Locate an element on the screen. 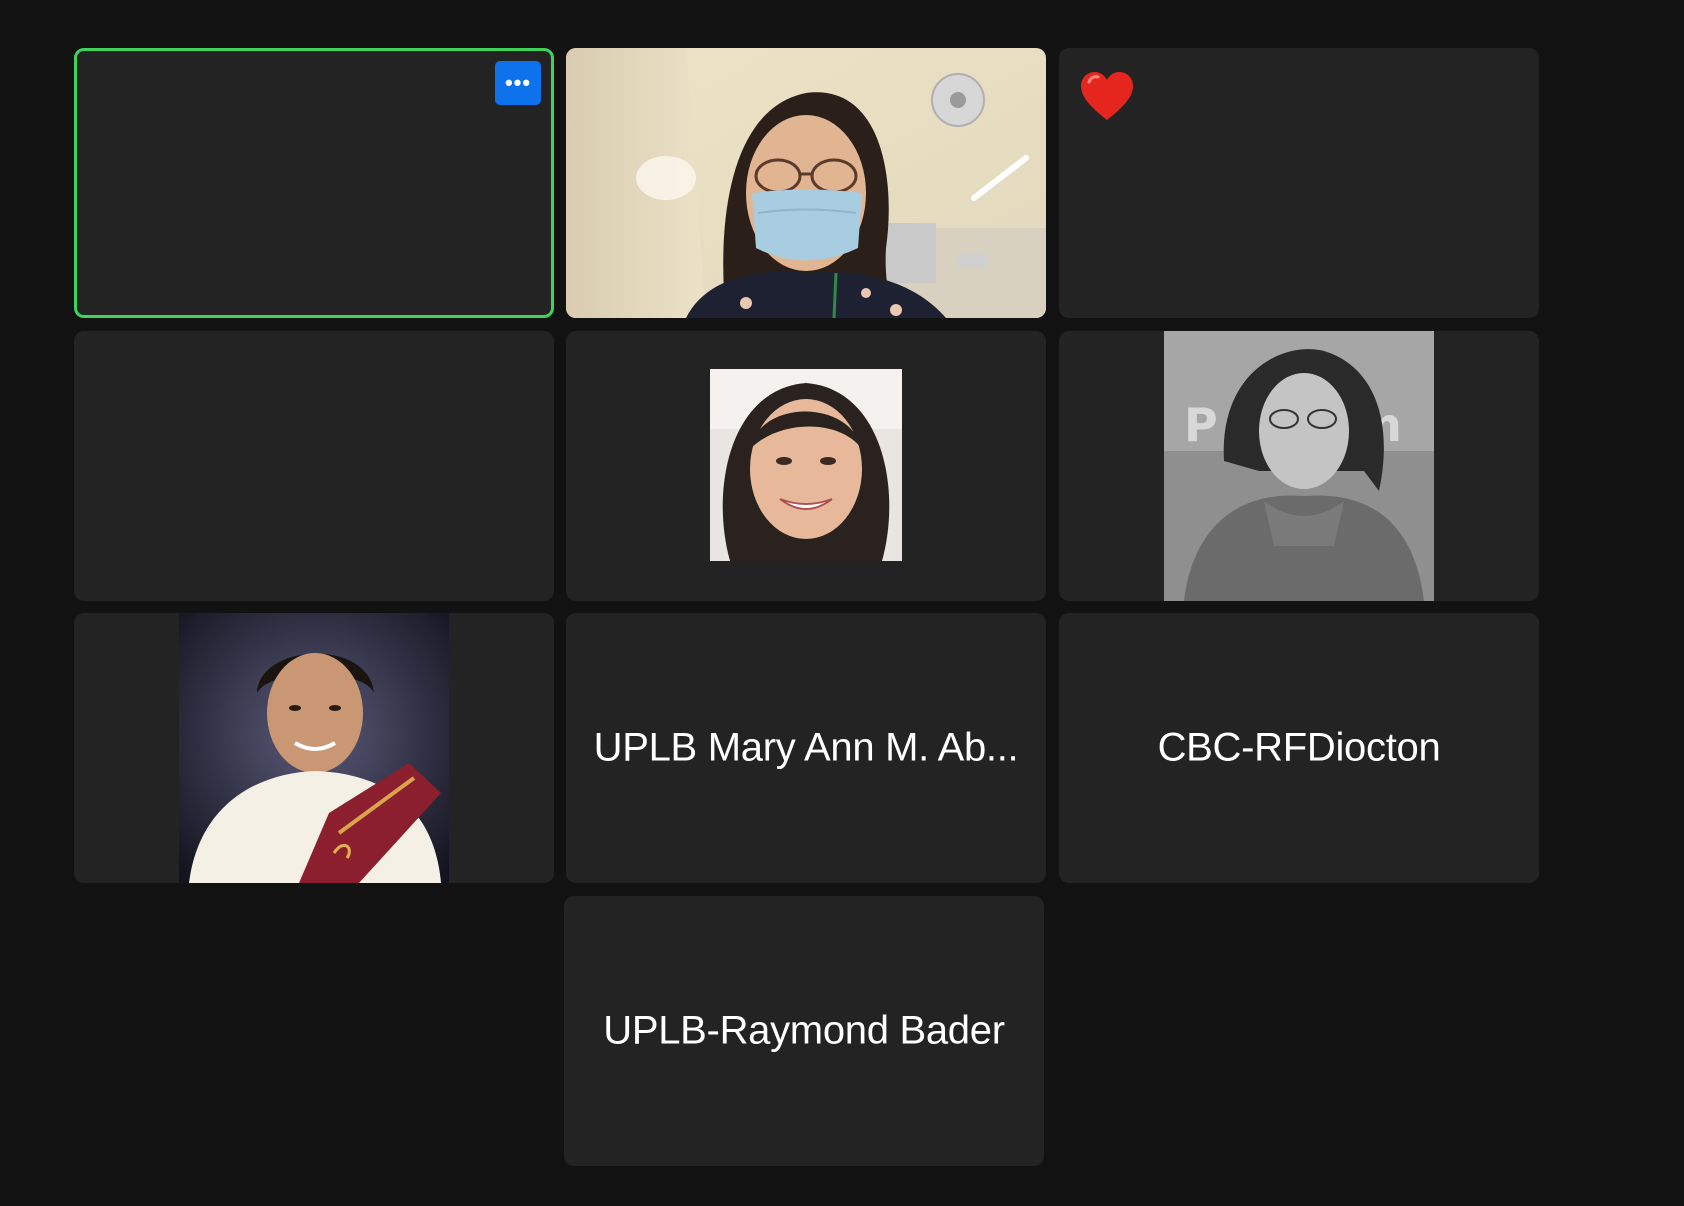  ellipsis-icon: ••• is located at coordinates (518, 82).